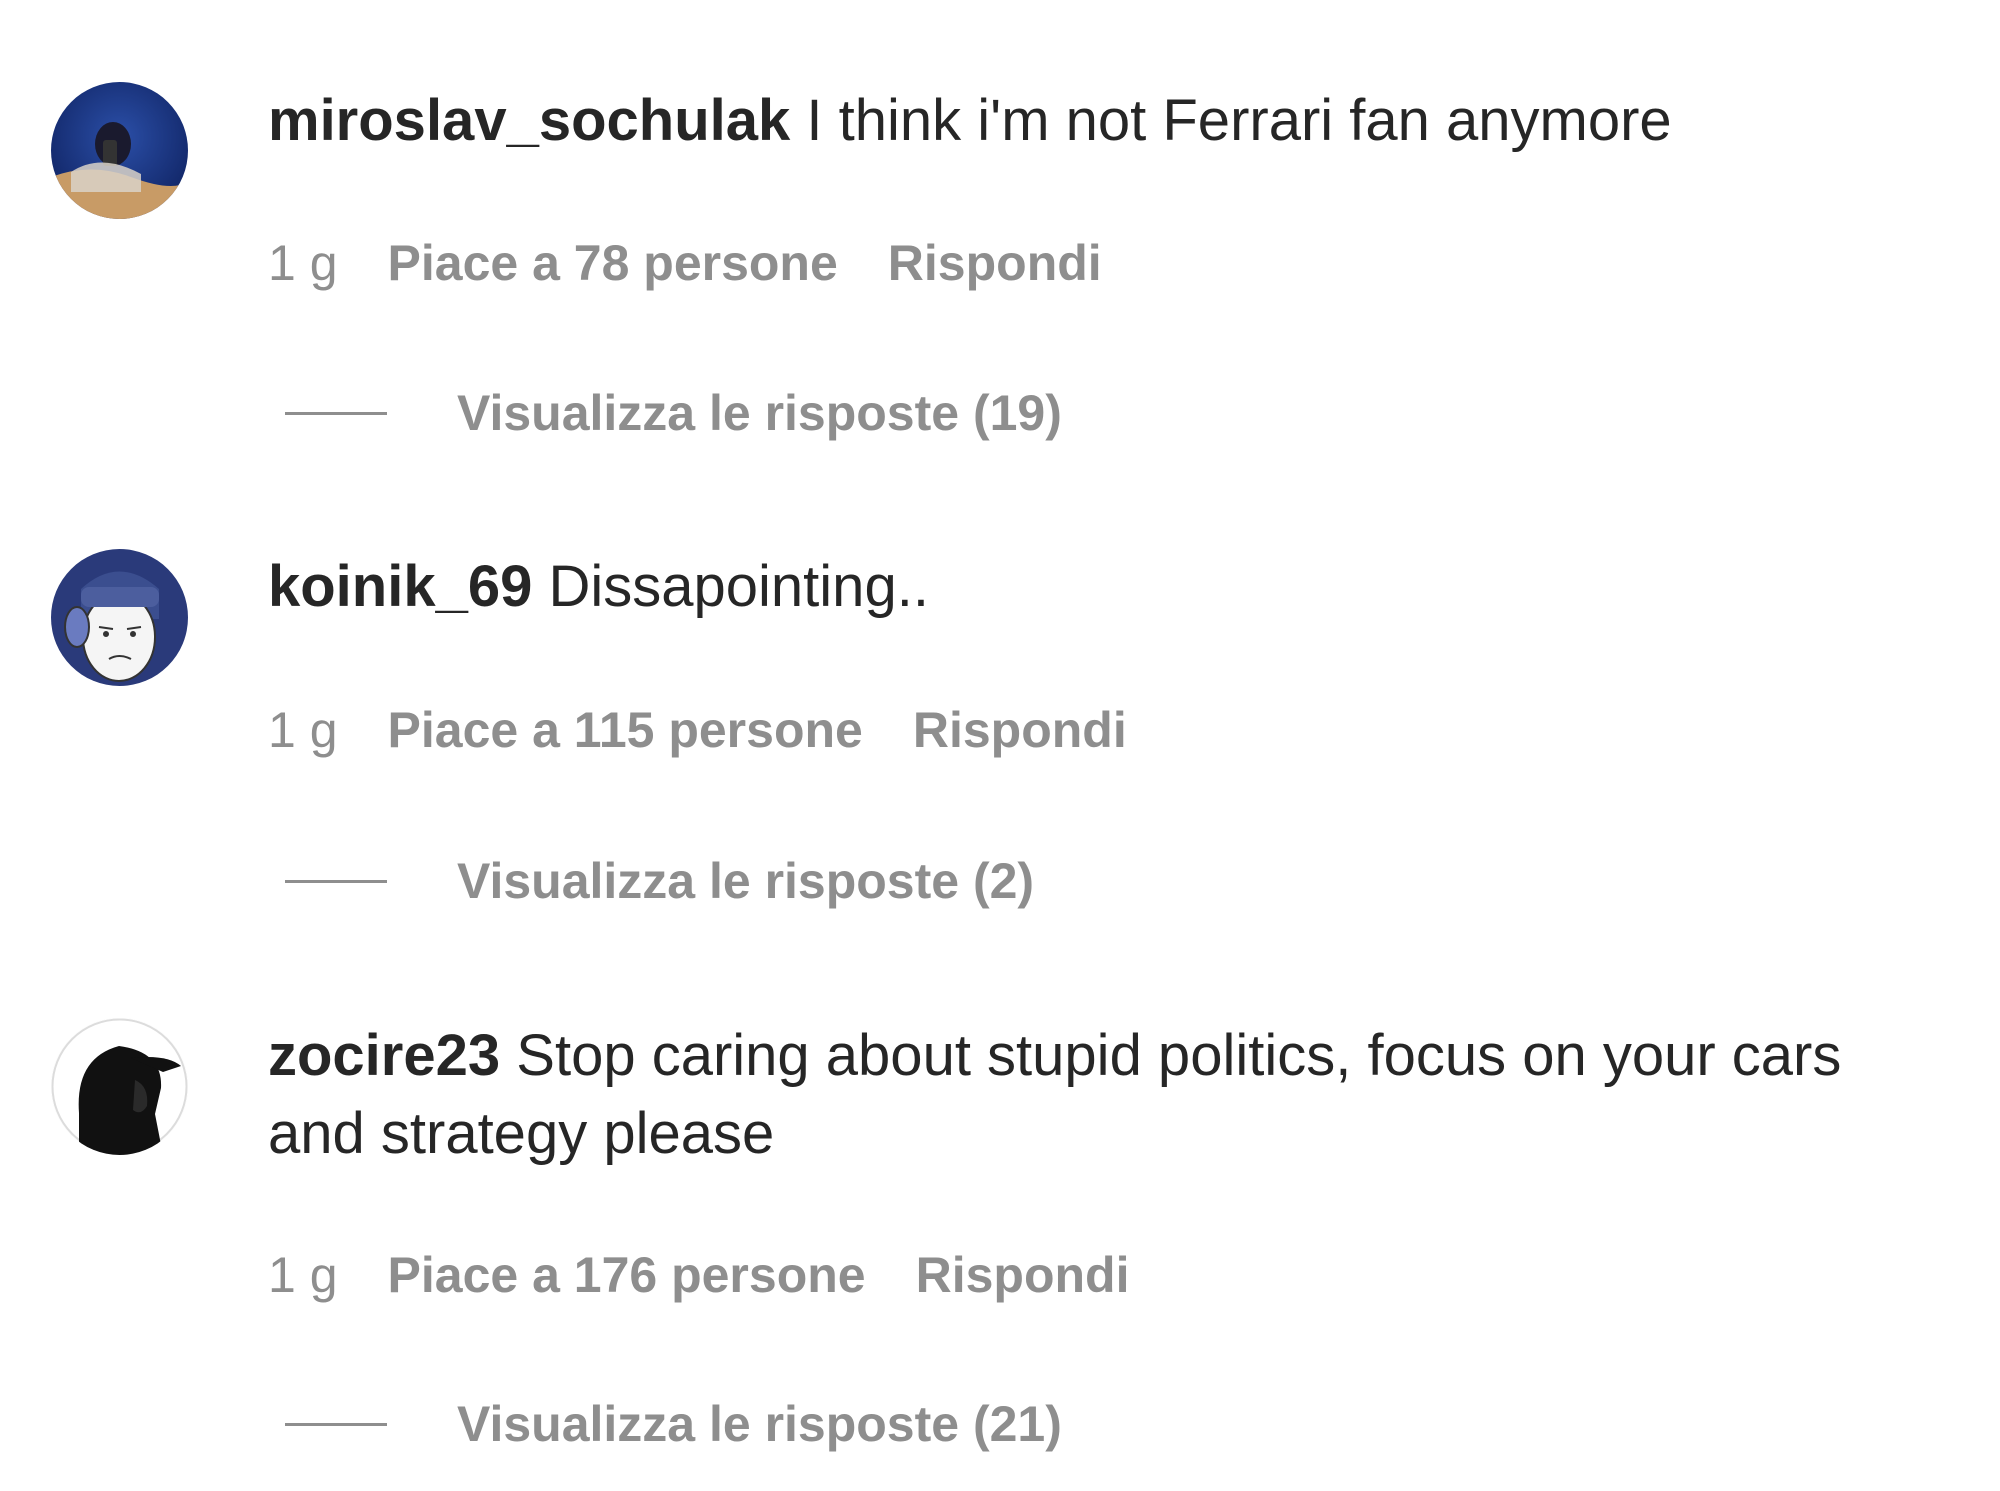 This screenshot has height=1491, width=2000. I want to click on comment-likes: Piace a 115 persone, so click(625, 730).